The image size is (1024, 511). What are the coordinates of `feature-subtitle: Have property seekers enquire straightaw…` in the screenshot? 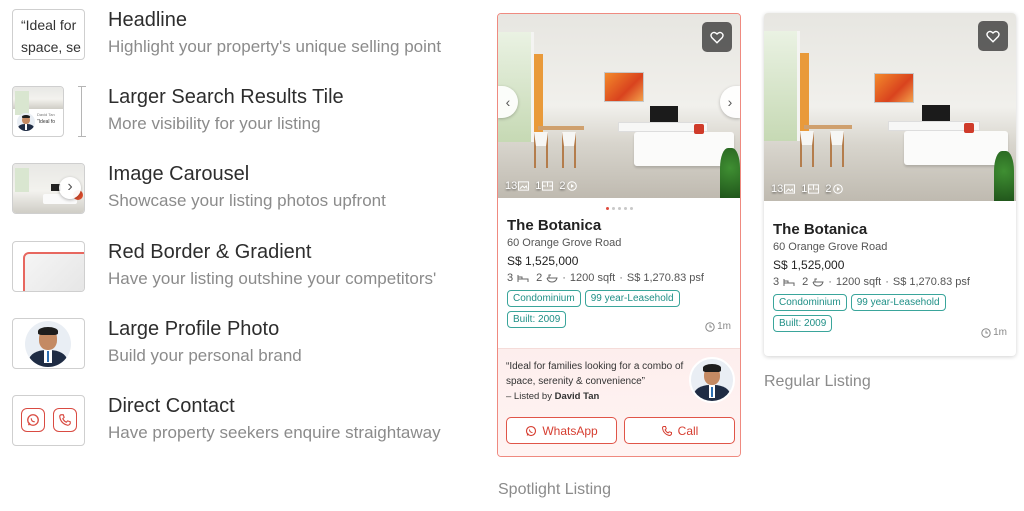 It's located at (274, 432).